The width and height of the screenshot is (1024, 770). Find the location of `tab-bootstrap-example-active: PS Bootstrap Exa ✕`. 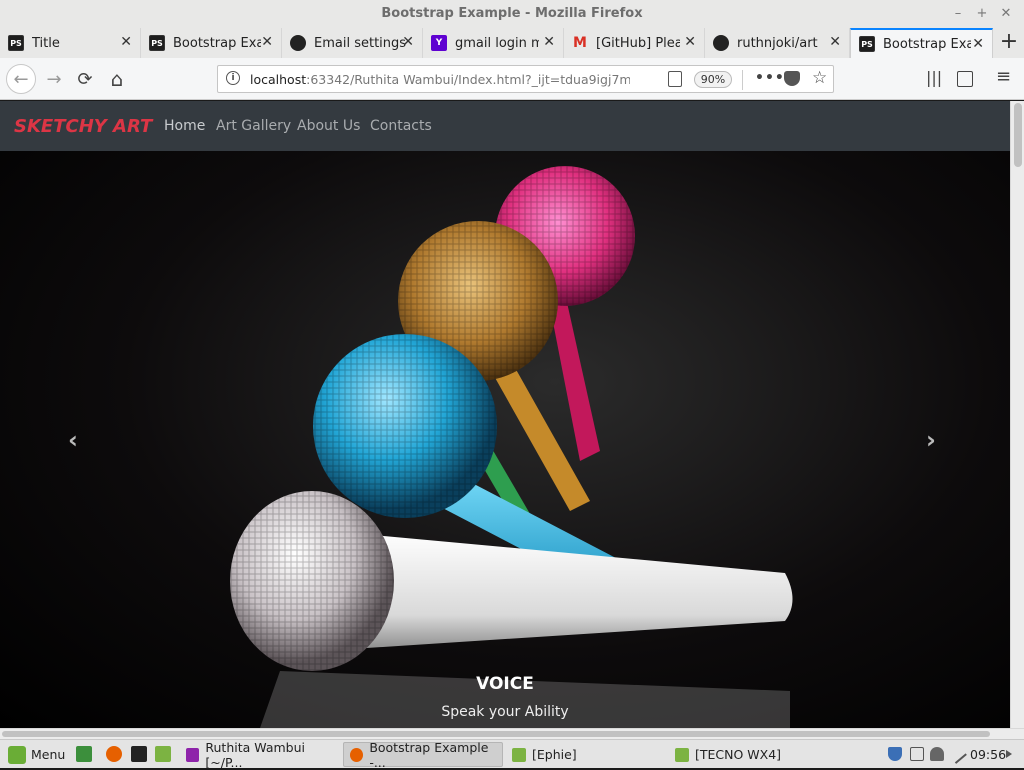

tab-bootstrap-example-active: PS Bootstrap Exa ✕ is located at coordinates (921, 43).